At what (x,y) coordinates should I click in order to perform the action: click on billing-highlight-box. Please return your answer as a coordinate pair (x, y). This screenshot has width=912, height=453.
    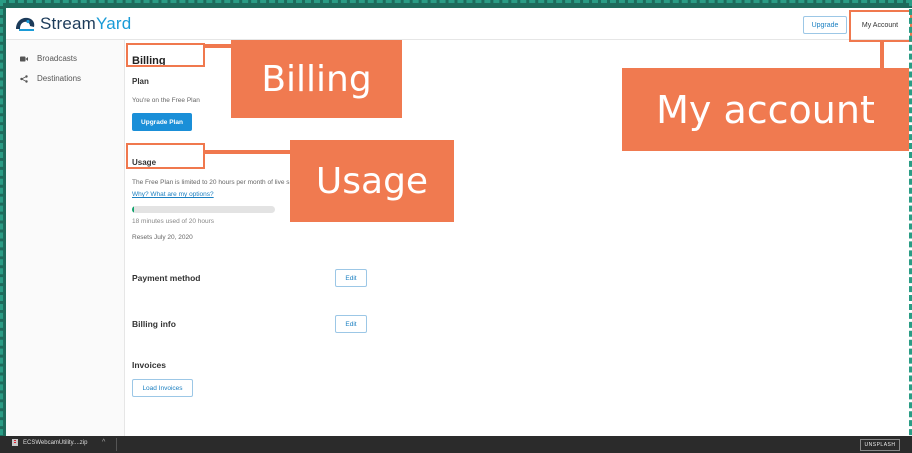
    Looking at the image, I should click on (165, 55).